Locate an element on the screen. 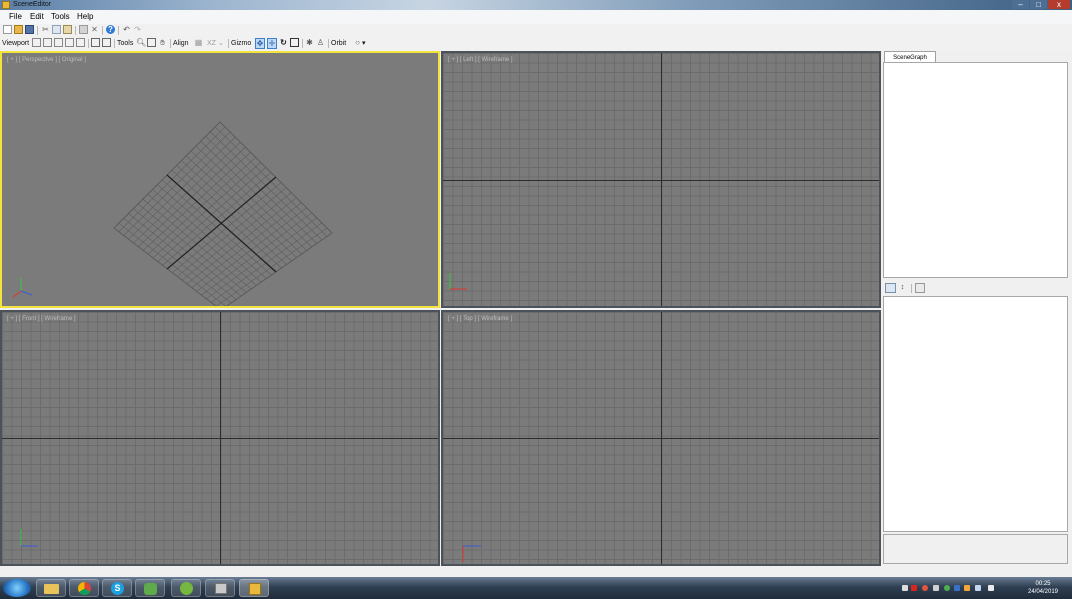  clock-time: 00:25 is located at coordinates (1043, 584).